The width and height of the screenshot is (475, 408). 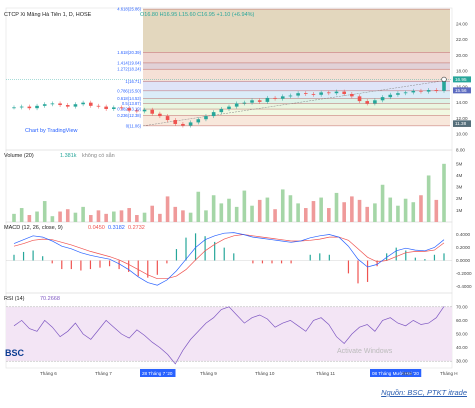 What do you see at coordinates (133, 81) in the screenshot?
I see `fib-label-4: 1(16.71)` at bounding box center [133, 81].